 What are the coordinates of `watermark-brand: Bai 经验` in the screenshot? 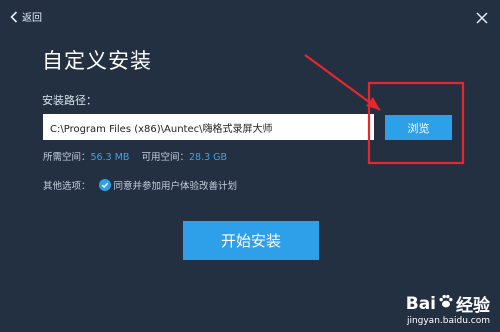 It's located at (447, 304).